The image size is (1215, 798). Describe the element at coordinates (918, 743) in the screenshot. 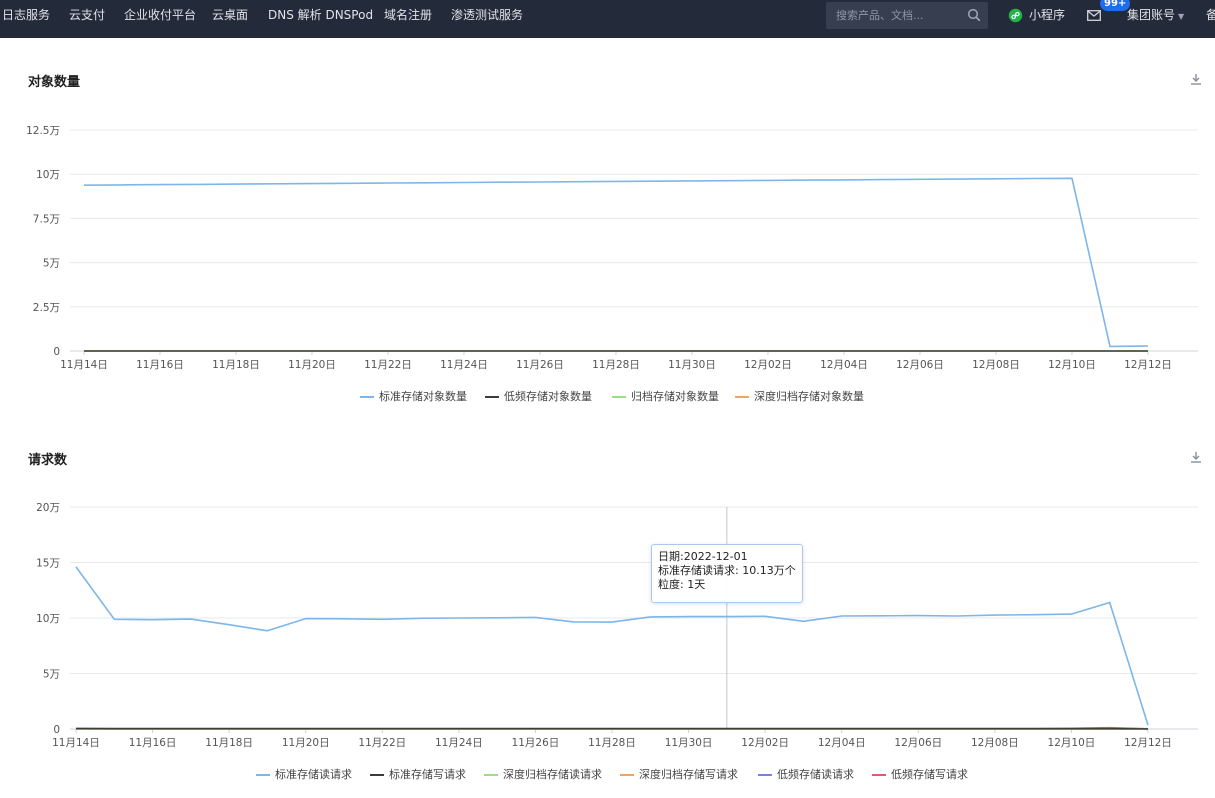

I see `x-tick-label: 12月06日` at that location.